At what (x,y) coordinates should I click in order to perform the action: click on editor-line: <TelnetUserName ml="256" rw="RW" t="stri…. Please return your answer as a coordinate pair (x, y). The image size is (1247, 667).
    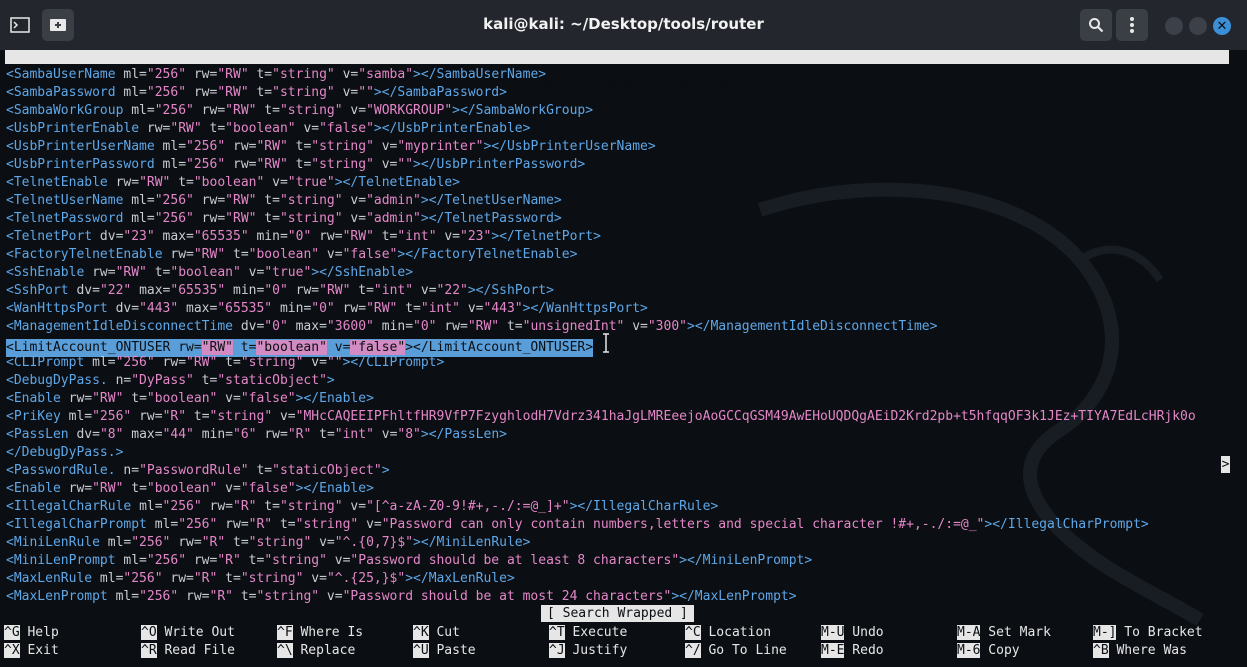
    Looking at the image, I should click on (601, 201).